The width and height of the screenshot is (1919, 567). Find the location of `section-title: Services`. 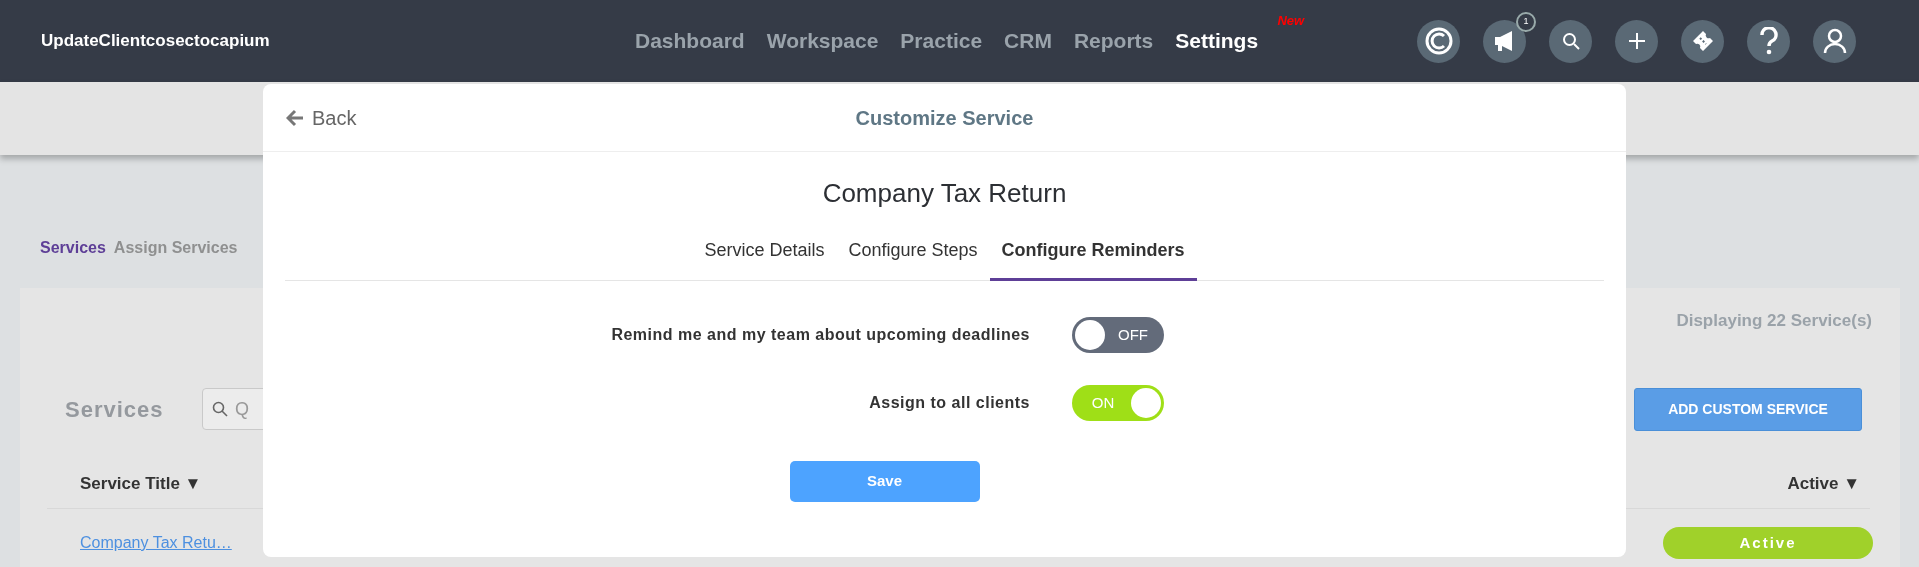

section-title: Services is located at coordinates (114, 409).